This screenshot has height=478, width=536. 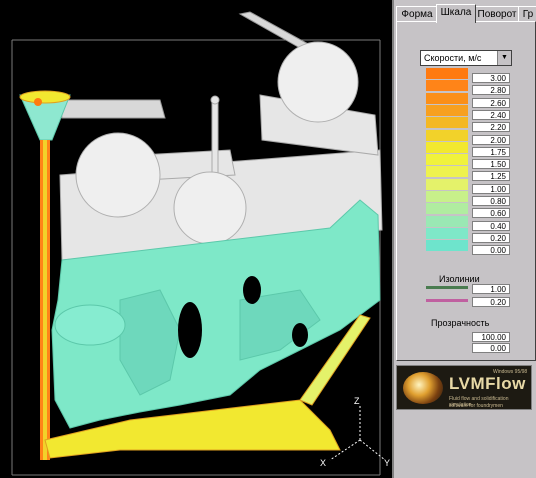 I want to click on scale-value: 2.80, so click(x=491, y=90).